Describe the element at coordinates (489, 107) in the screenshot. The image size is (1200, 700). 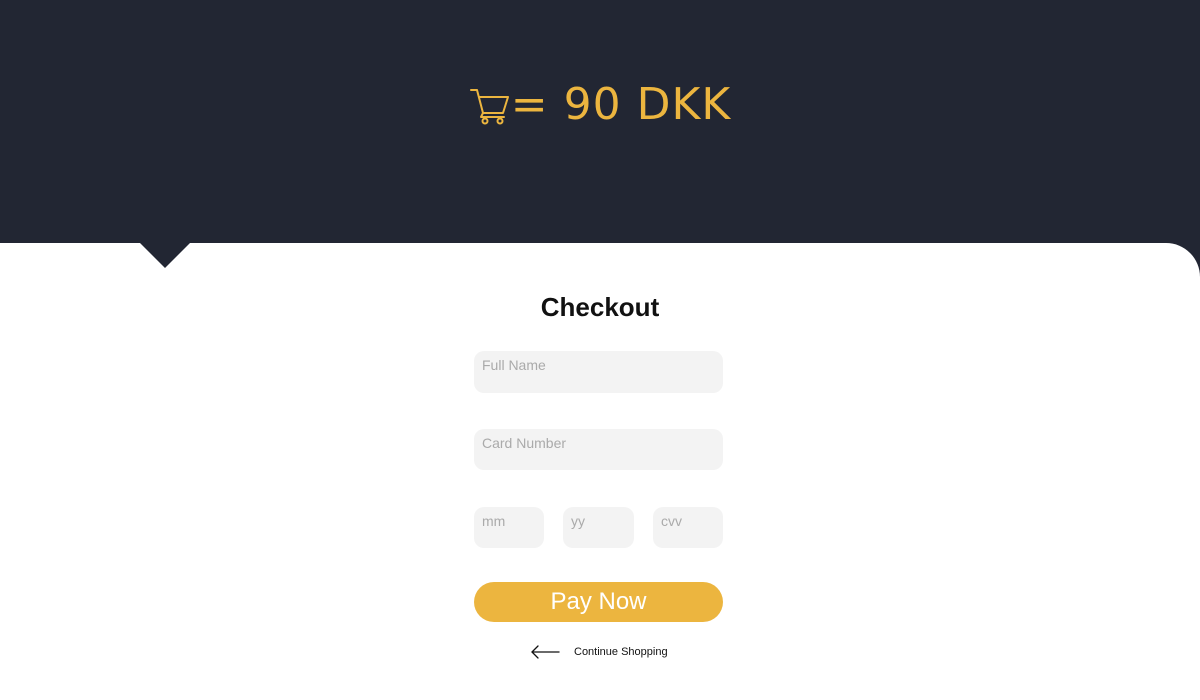
I see `cart-icon` at that location.